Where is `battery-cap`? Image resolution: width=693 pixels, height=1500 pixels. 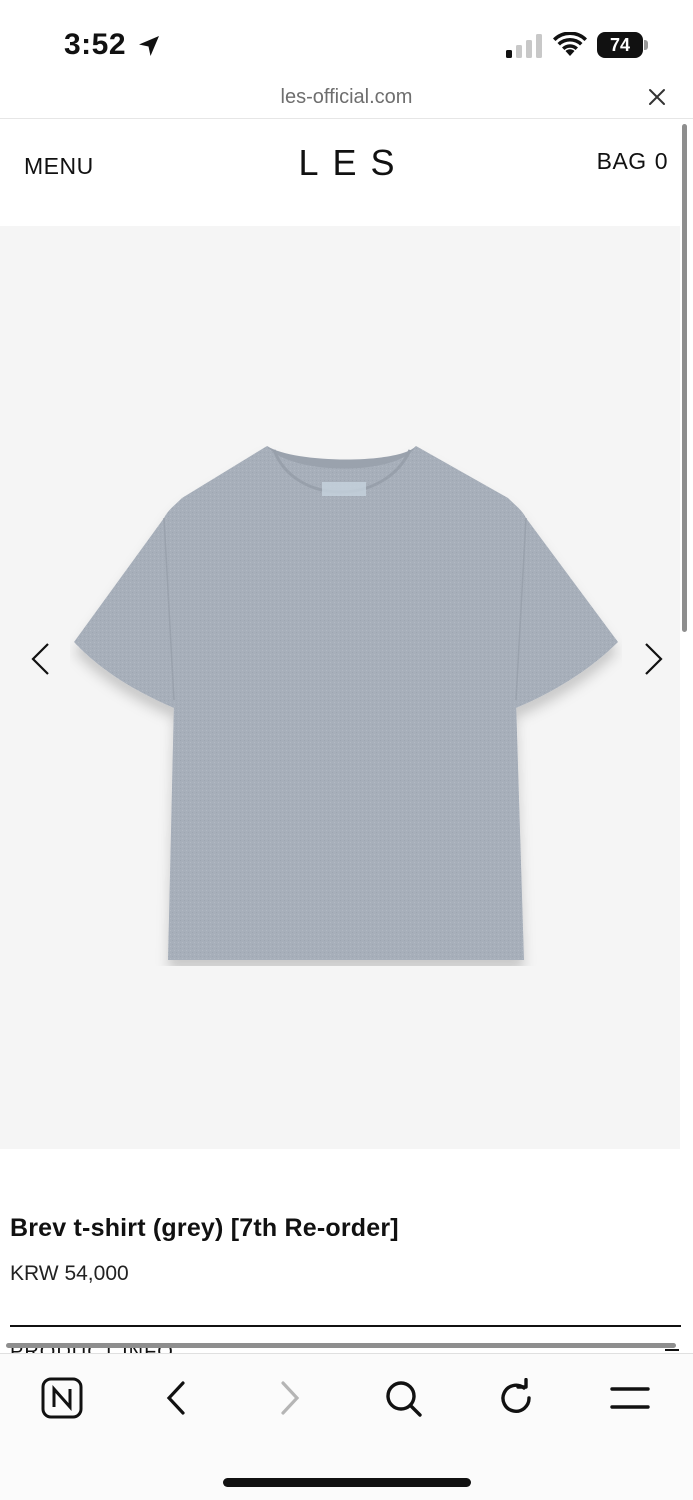 battery-cap is located at coordinates (646, 45).